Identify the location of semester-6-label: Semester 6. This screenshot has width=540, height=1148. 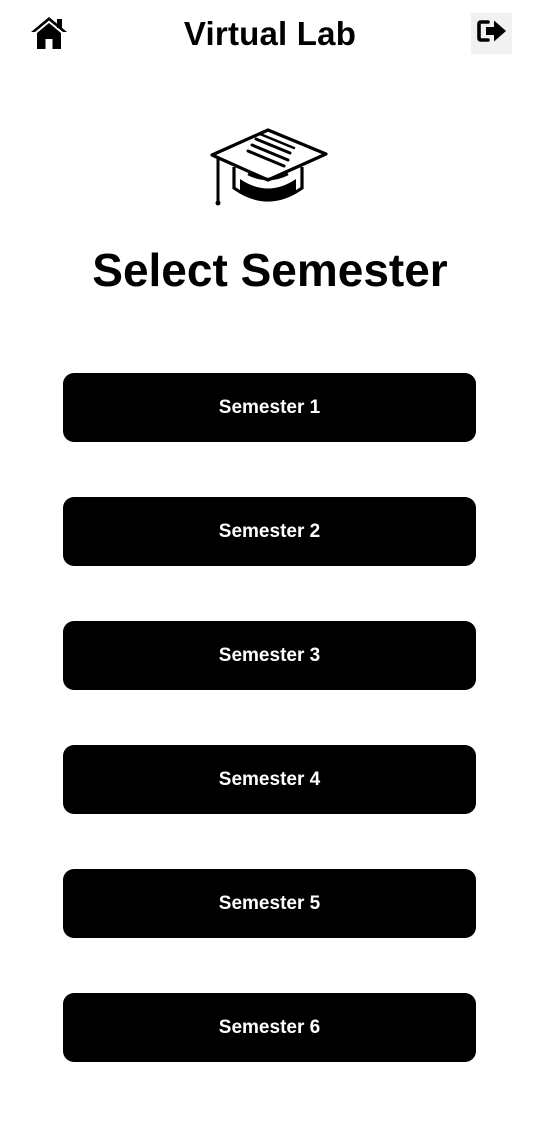
(269, 1027).